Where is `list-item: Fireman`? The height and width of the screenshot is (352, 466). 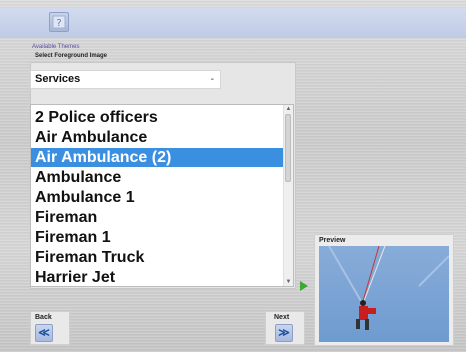 list-item: Fireman is located at coordinates (157, 217).